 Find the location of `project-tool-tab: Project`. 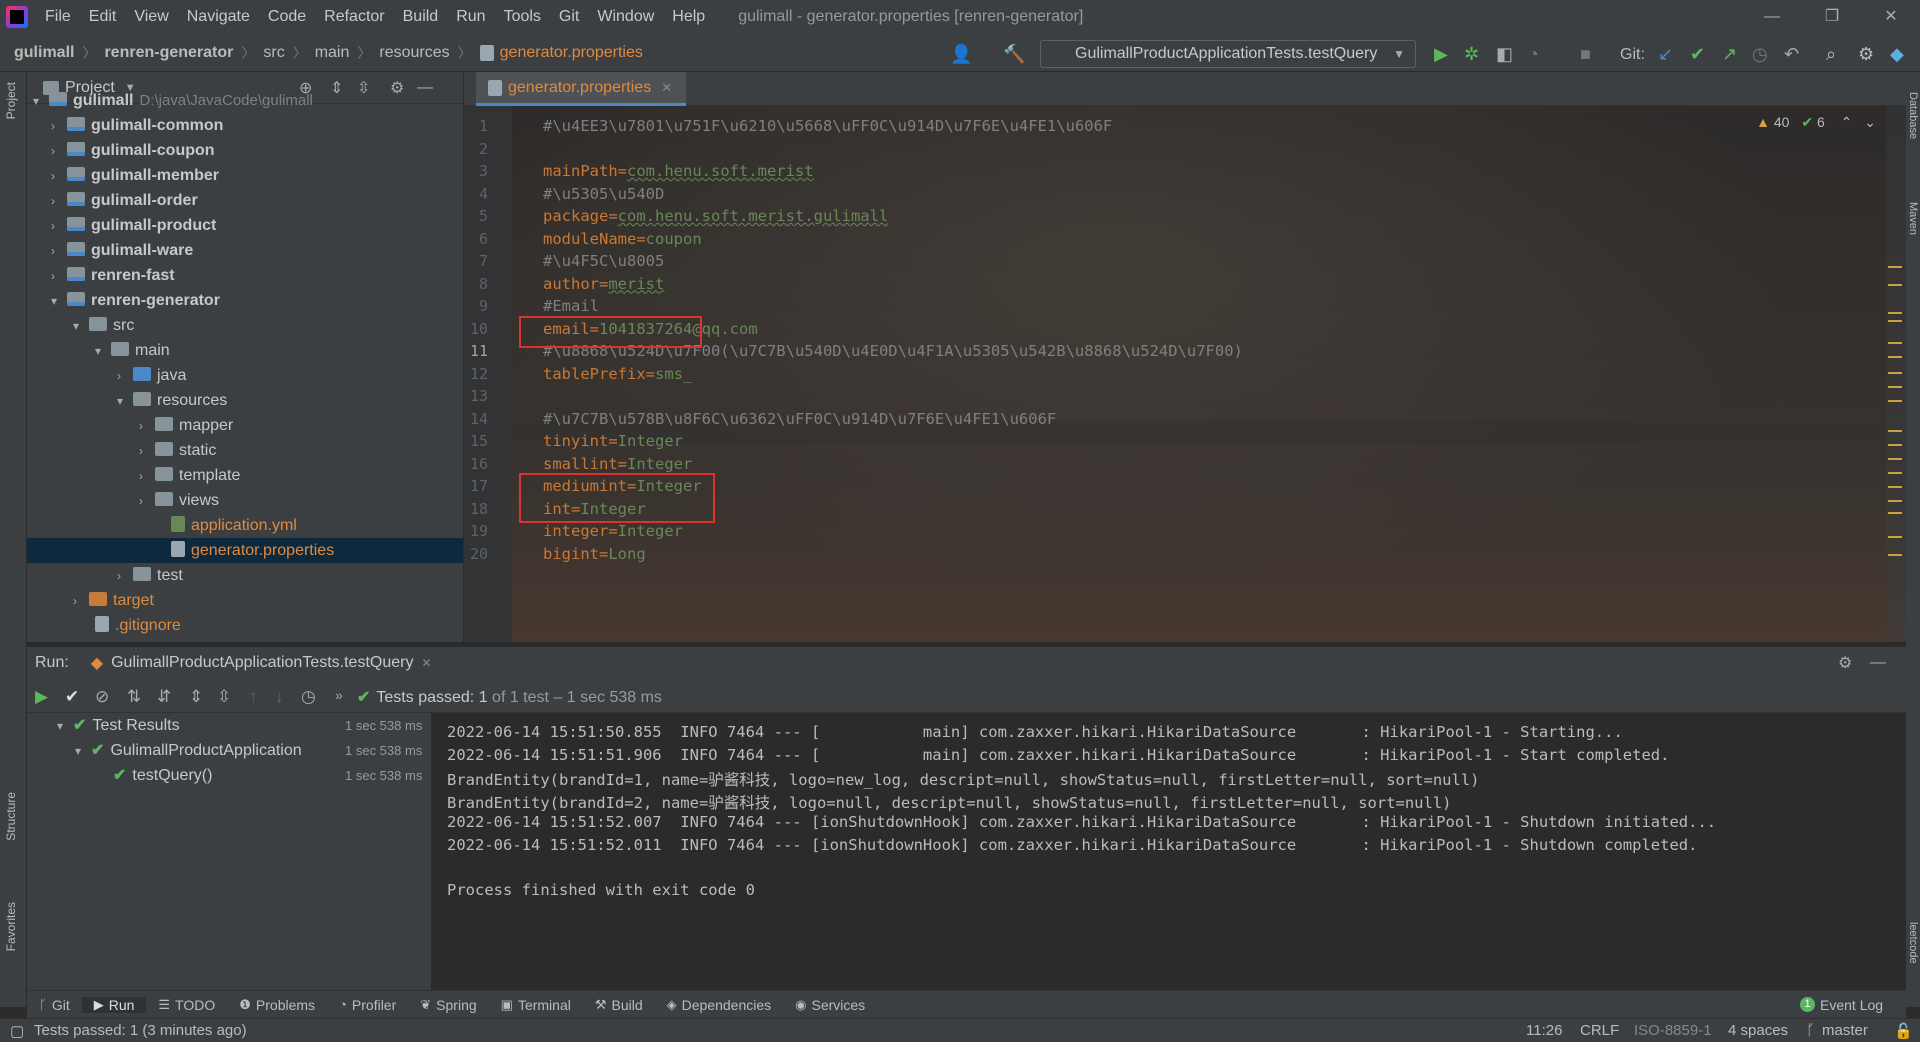

project-tool-tab: Project is located at coordinates (11, 100).